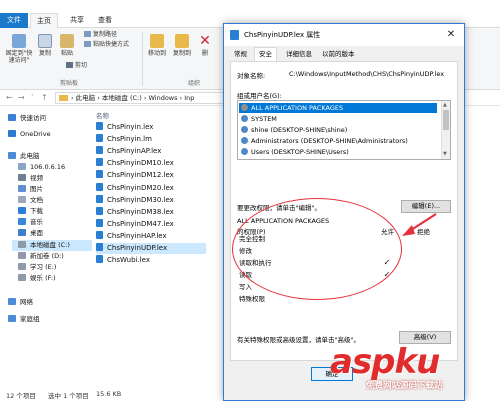 This screenshot has height=401, width=500. What do you see at coordinates (102, 115) in the screenshot?
I see `column-header-name: 名称` at bounding box center [102, 115].